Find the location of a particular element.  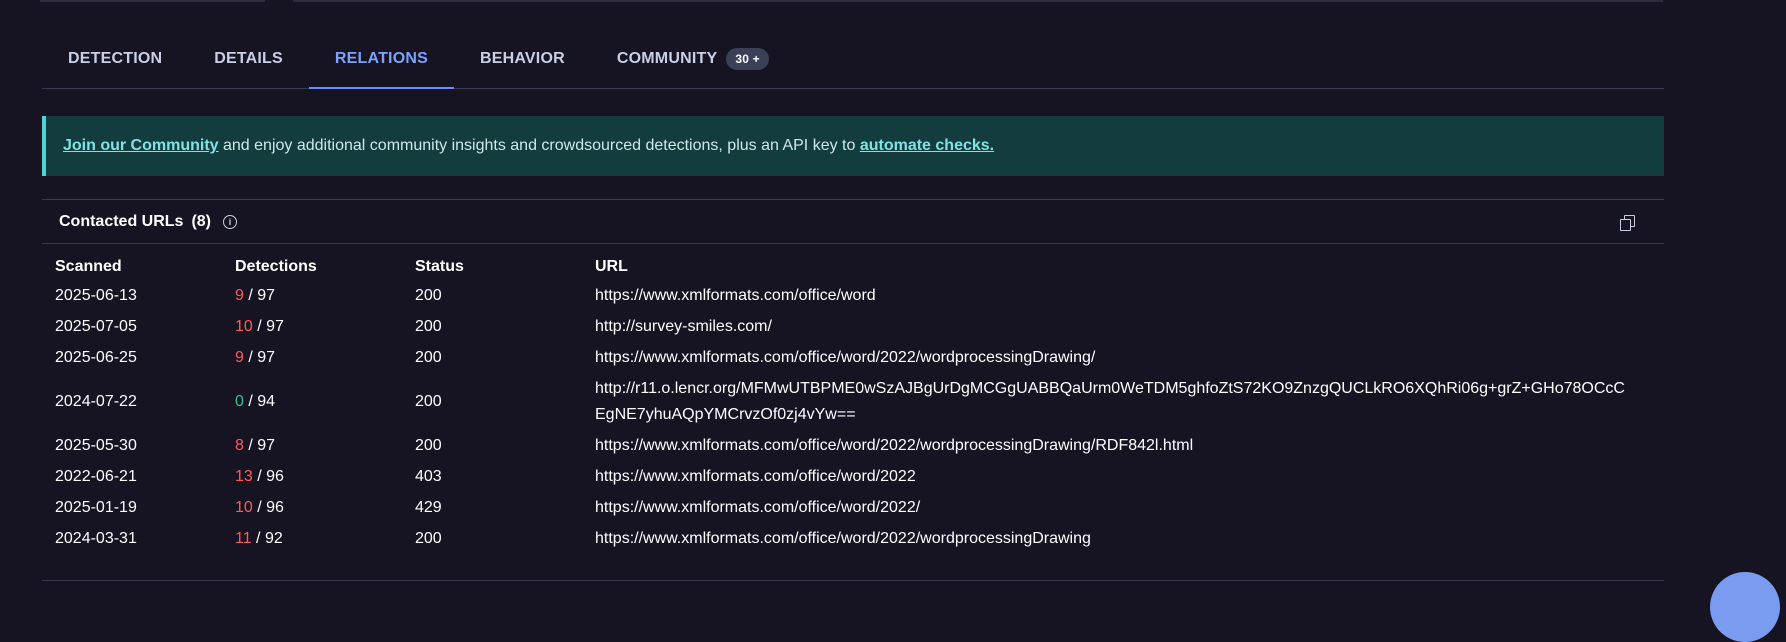

detection-count: 11 is located at coordinates (243, 538).